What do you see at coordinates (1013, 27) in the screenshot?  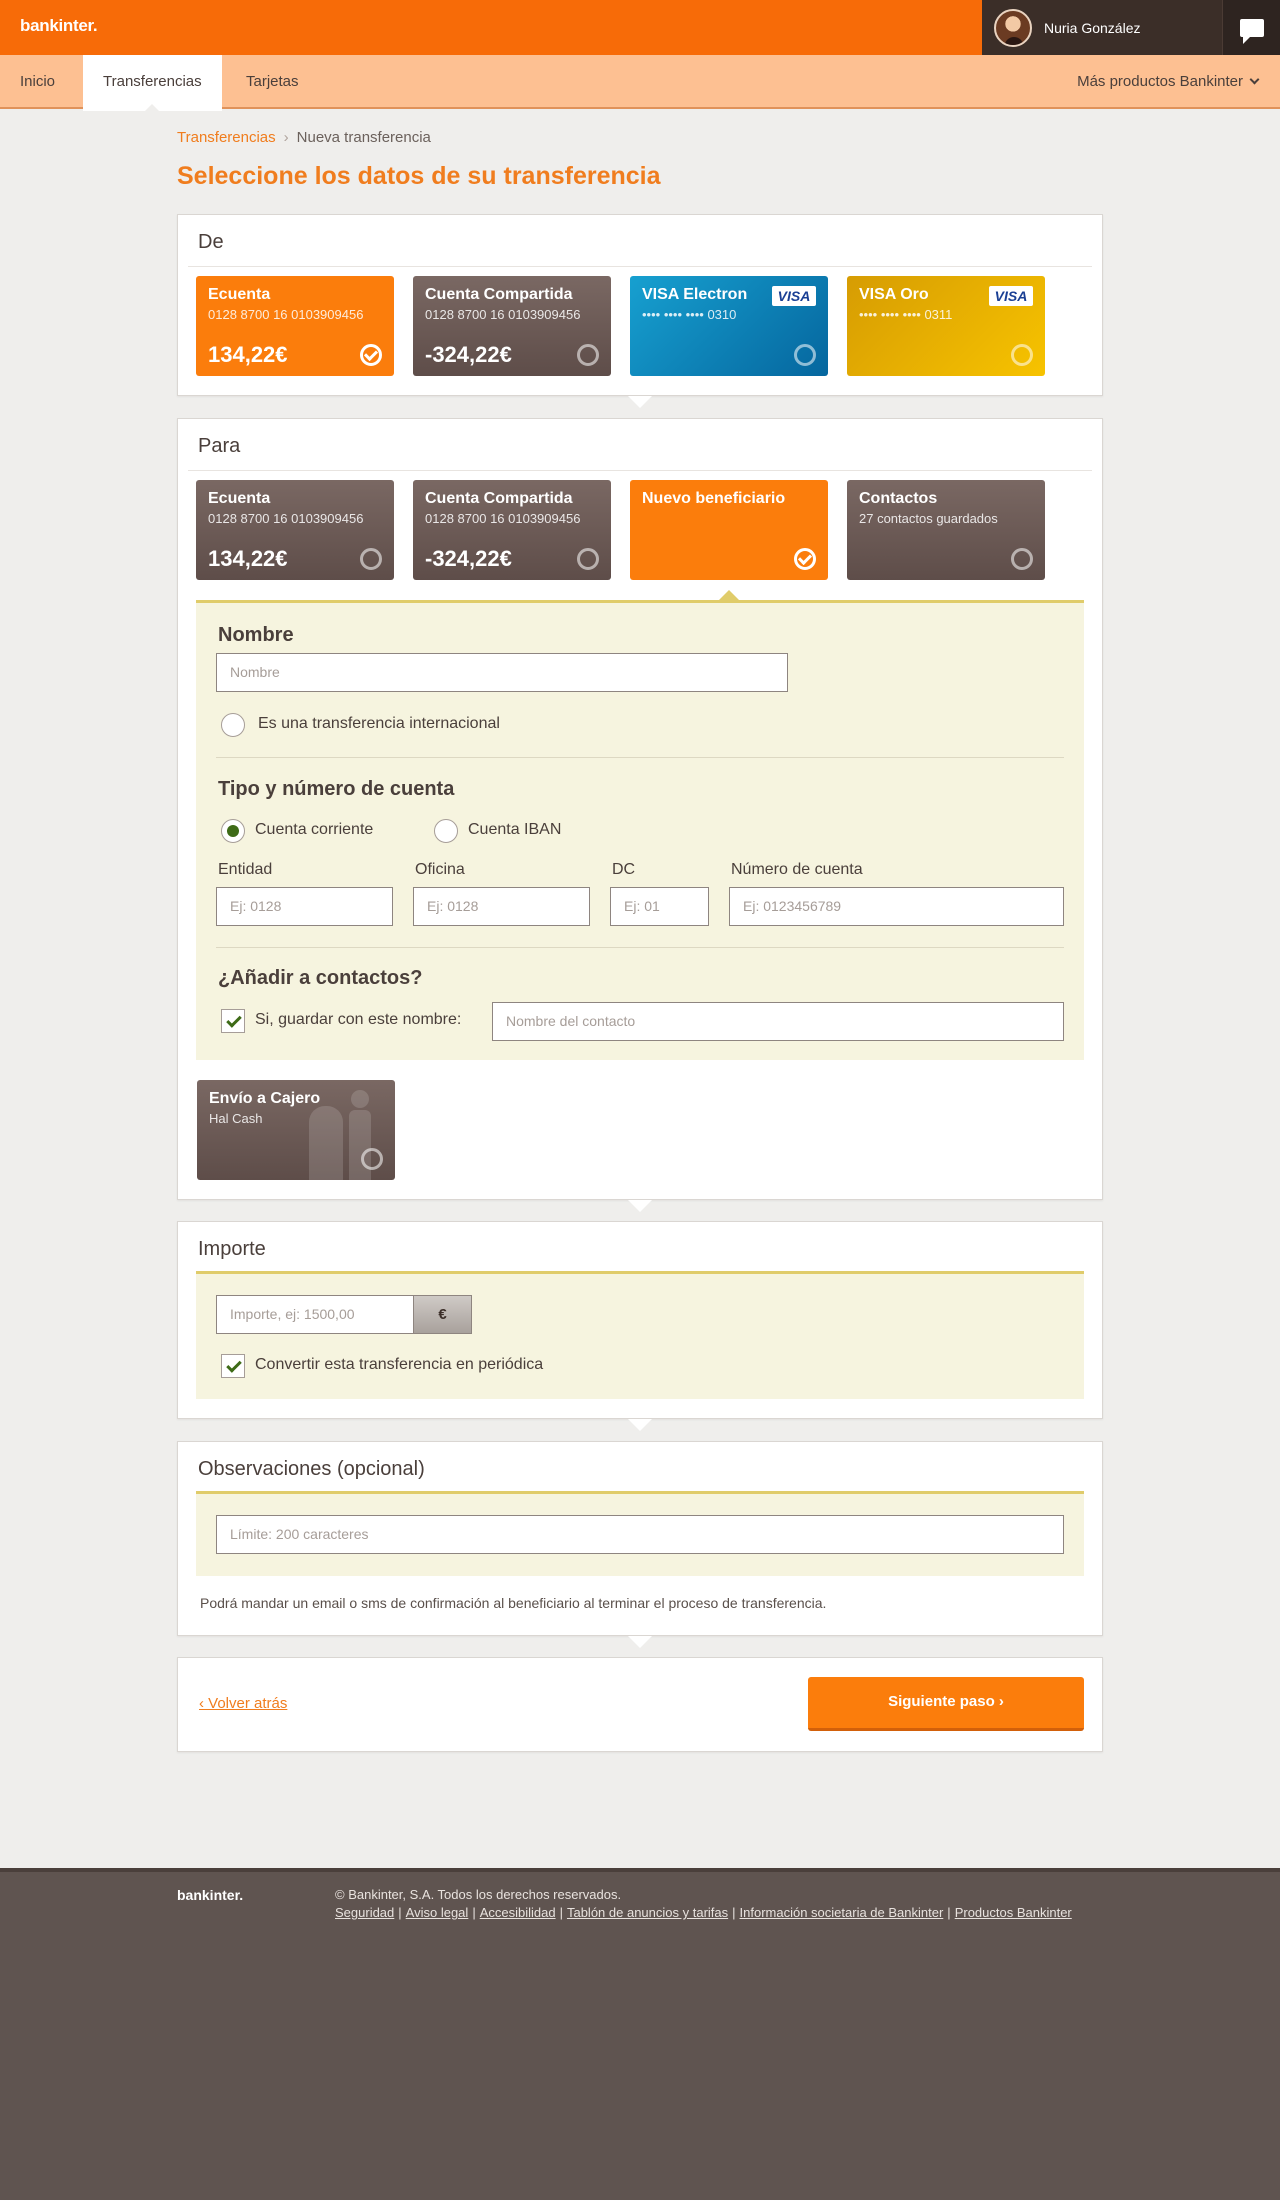 I see `avatar` at bounding box center [1013, 27].